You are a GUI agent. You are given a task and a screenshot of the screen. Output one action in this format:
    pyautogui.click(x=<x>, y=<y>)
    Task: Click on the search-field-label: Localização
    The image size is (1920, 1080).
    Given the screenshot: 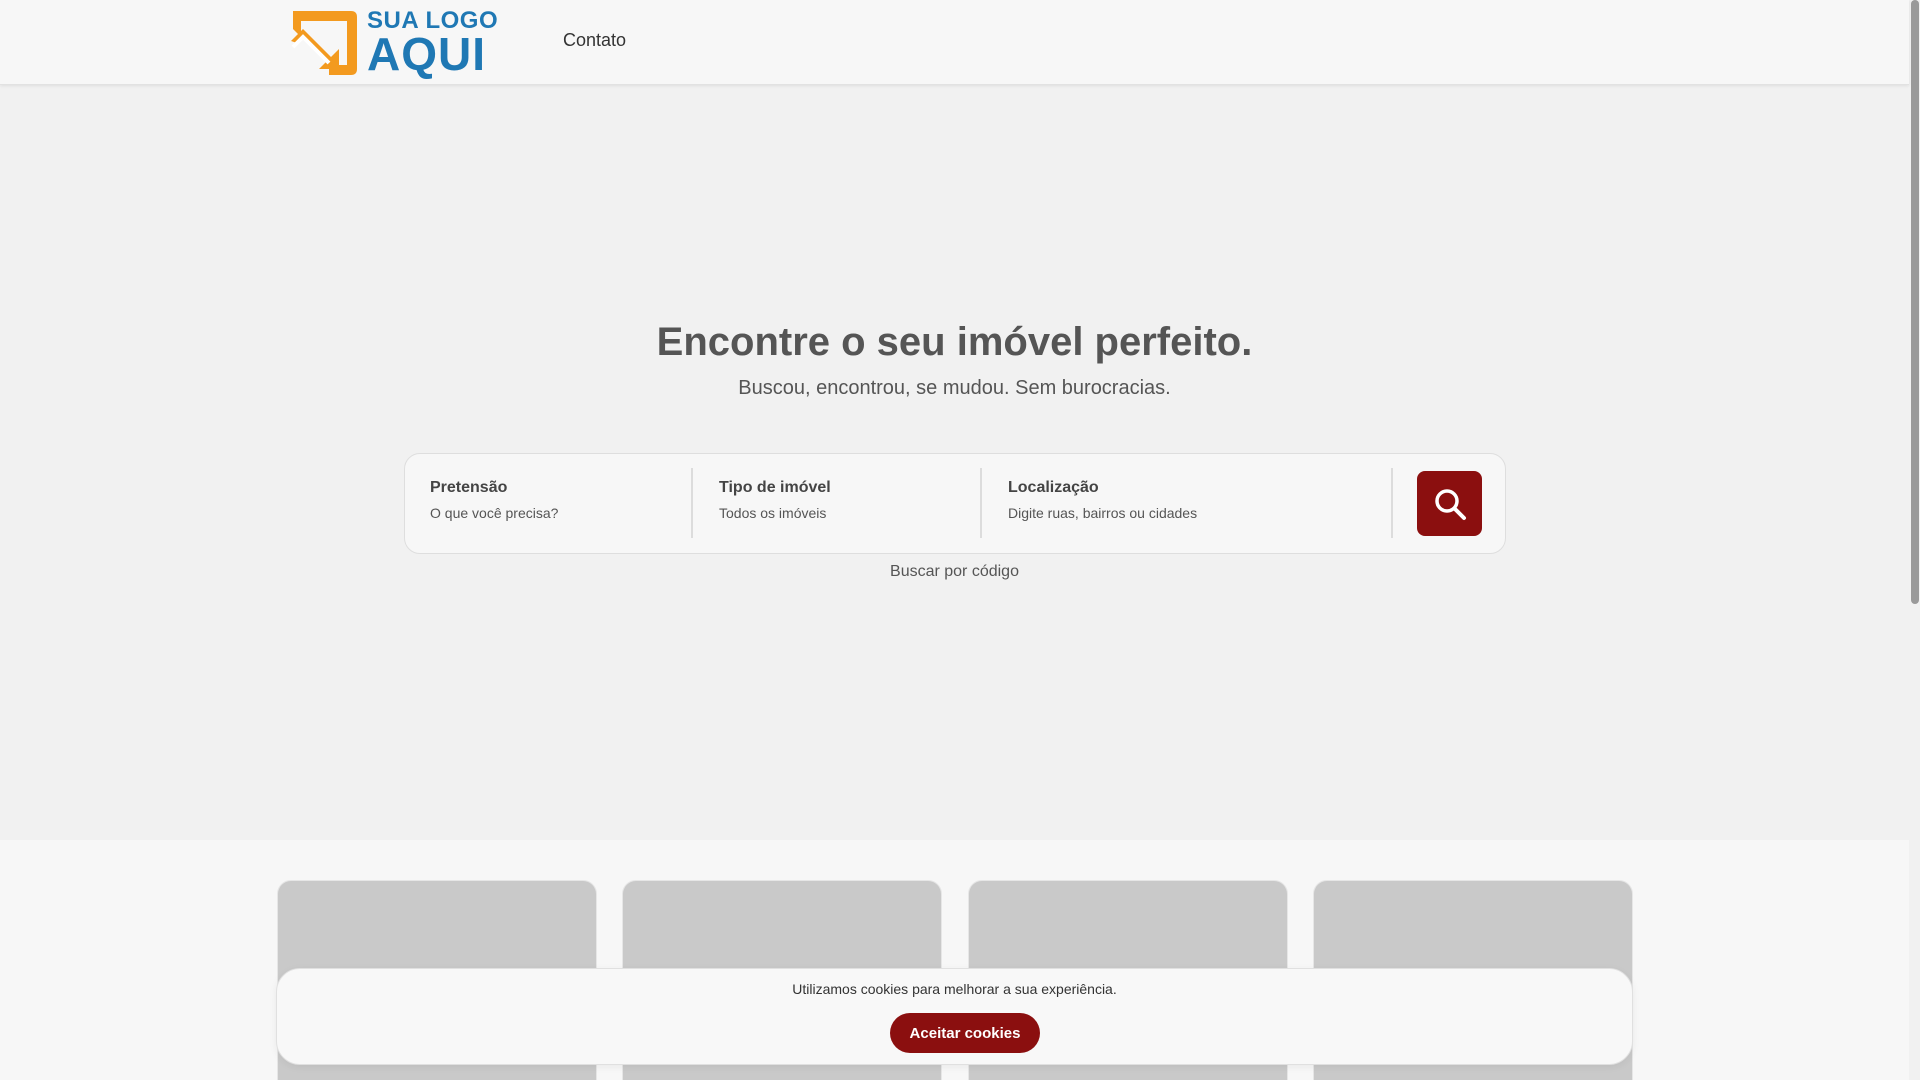 What is the action you would take?
    pyautogui.click(x=1053, y=487)
    